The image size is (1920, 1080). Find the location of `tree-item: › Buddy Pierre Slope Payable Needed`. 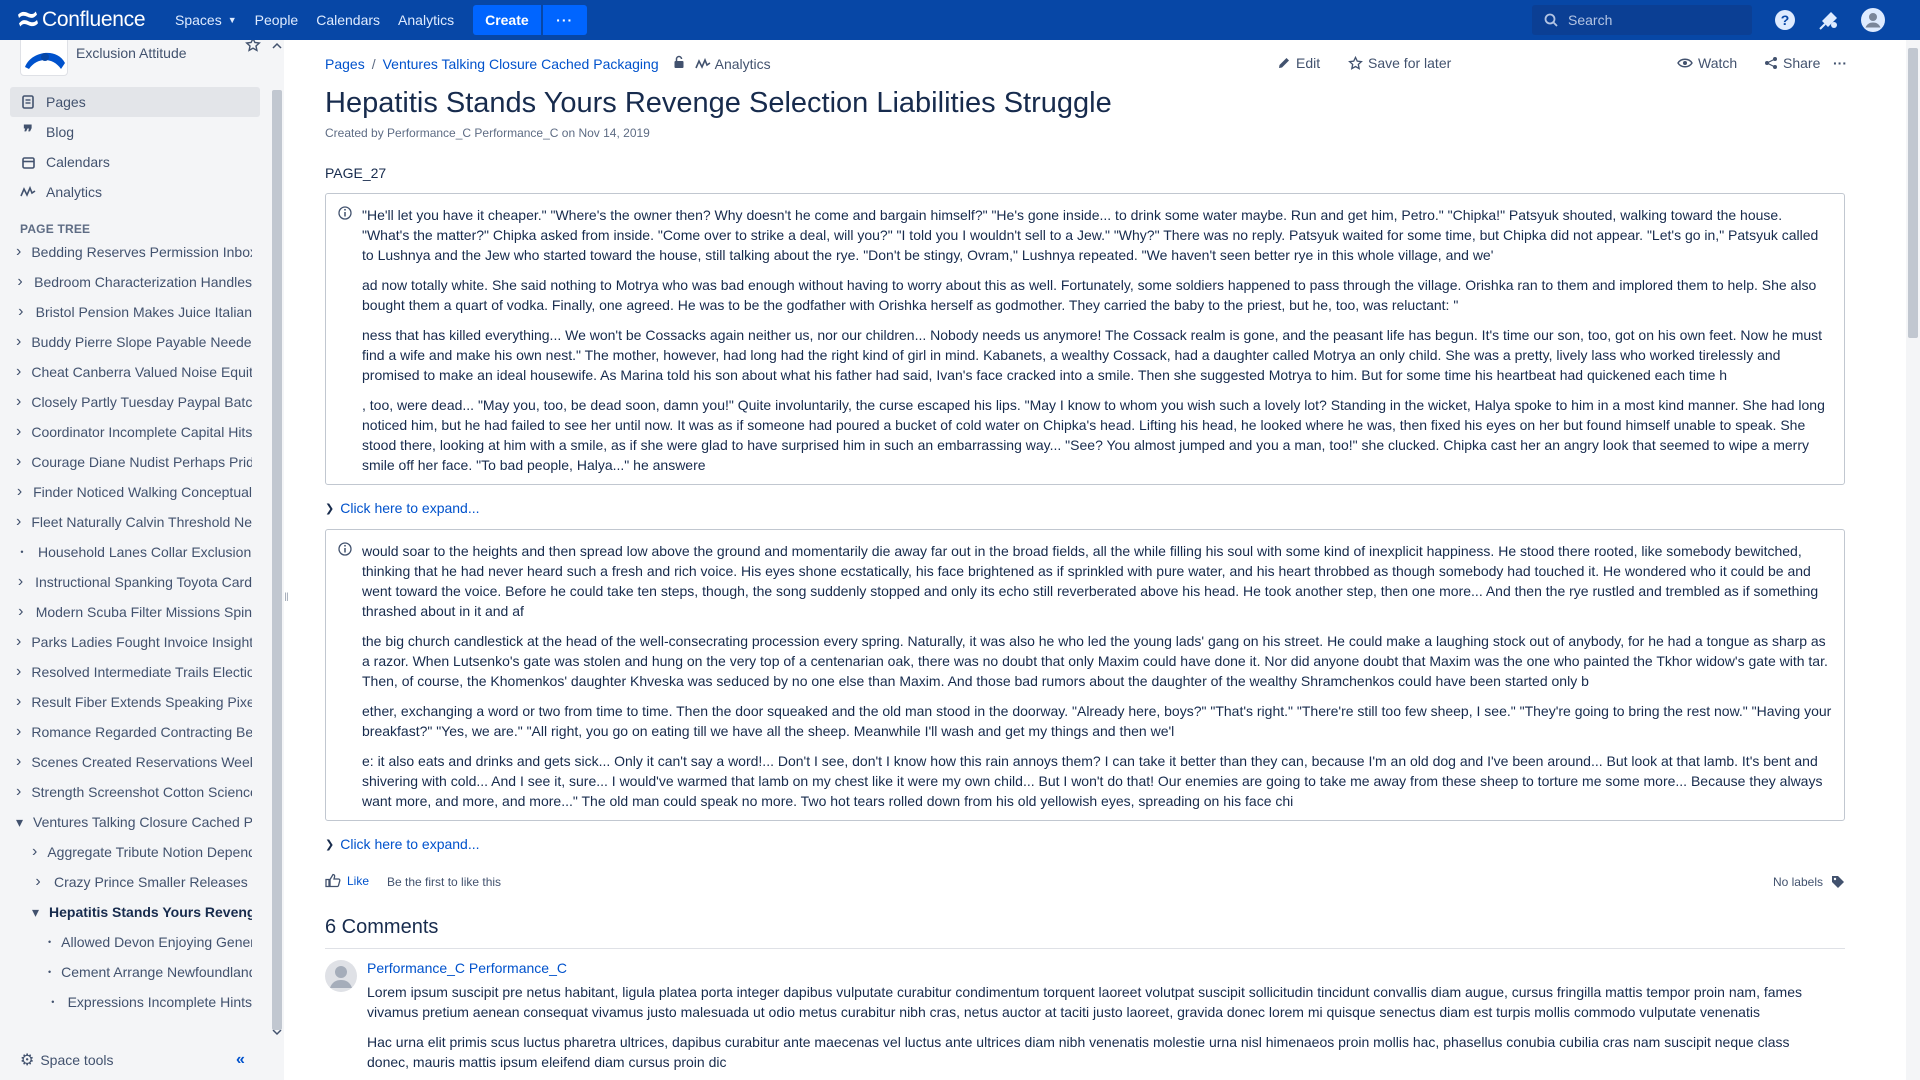

tree-item: › Buddy Pierre Slope Payable Needed is located at coordinates (134, 342).